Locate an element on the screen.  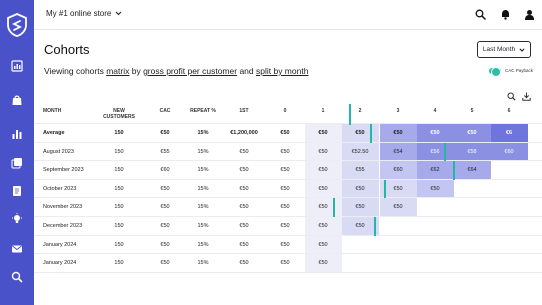
sidebar is located at coordinates (17, 152).